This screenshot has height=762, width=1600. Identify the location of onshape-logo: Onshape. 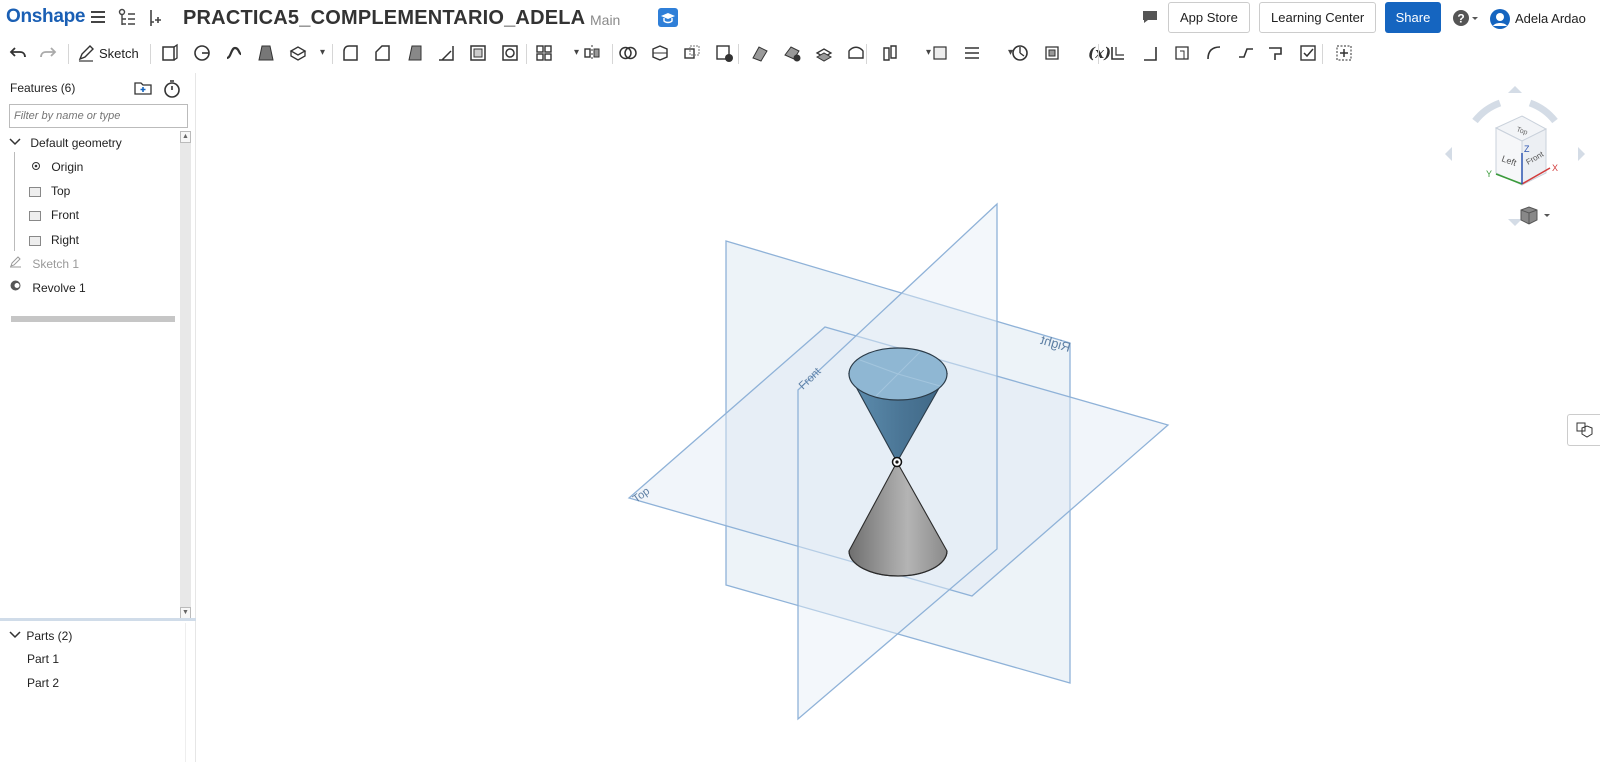
(46, 17).